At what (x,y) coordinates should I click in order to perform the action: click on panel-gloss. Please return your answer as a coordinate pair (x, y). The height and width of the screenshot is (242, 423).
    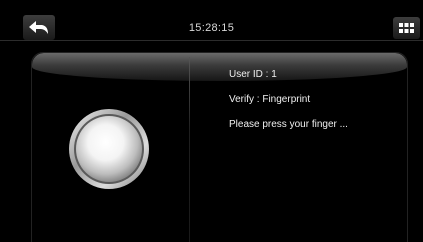
    Looking at the image, I should click on (219, 67).